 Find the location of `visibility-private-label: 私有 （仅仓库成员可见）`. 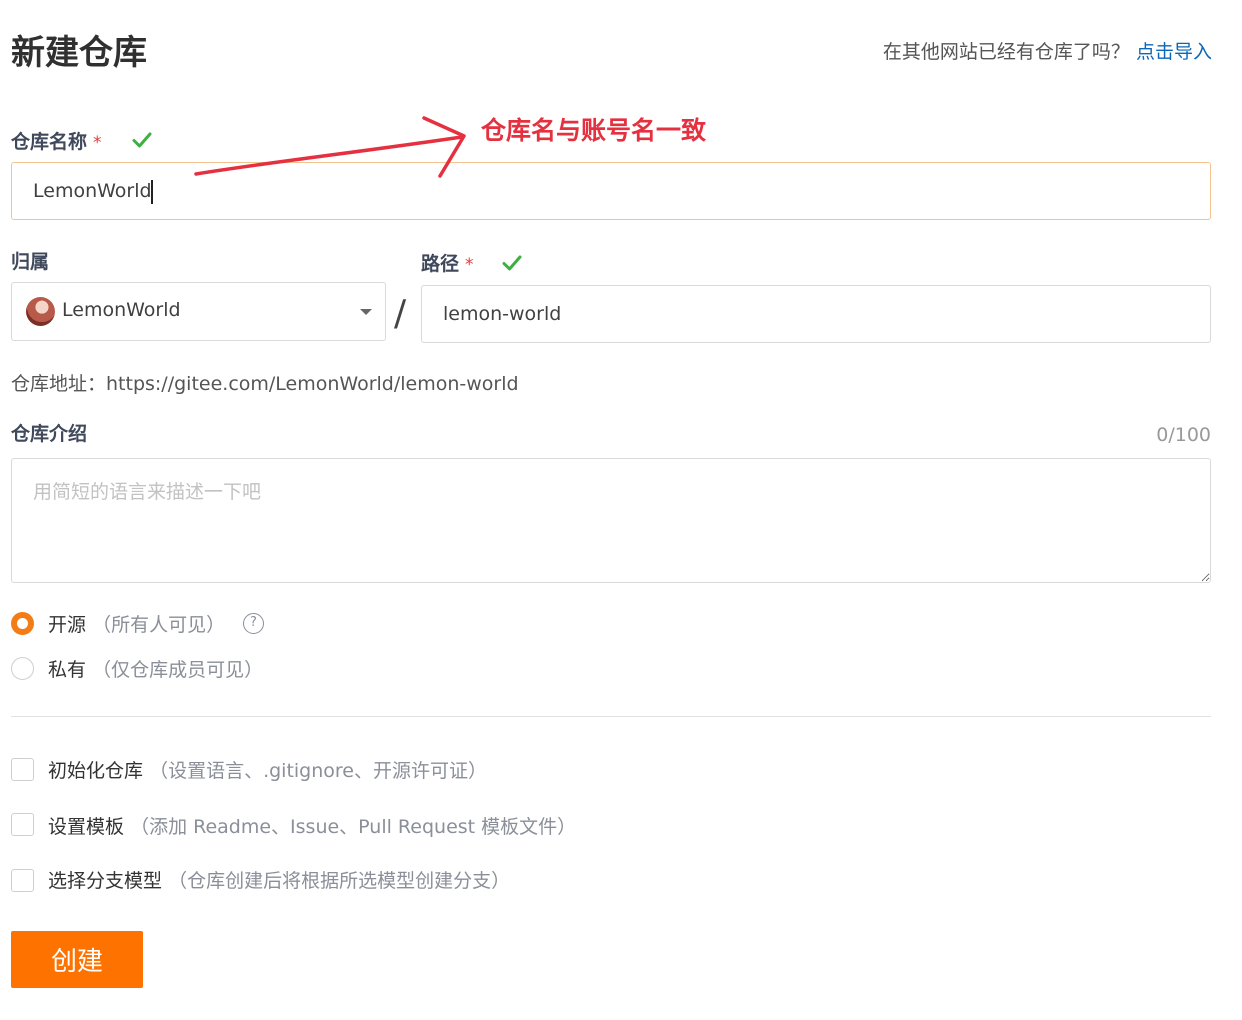

visibility-private-label: 私有 （仅仓库成员可见） is located at coordinates (155, 670).